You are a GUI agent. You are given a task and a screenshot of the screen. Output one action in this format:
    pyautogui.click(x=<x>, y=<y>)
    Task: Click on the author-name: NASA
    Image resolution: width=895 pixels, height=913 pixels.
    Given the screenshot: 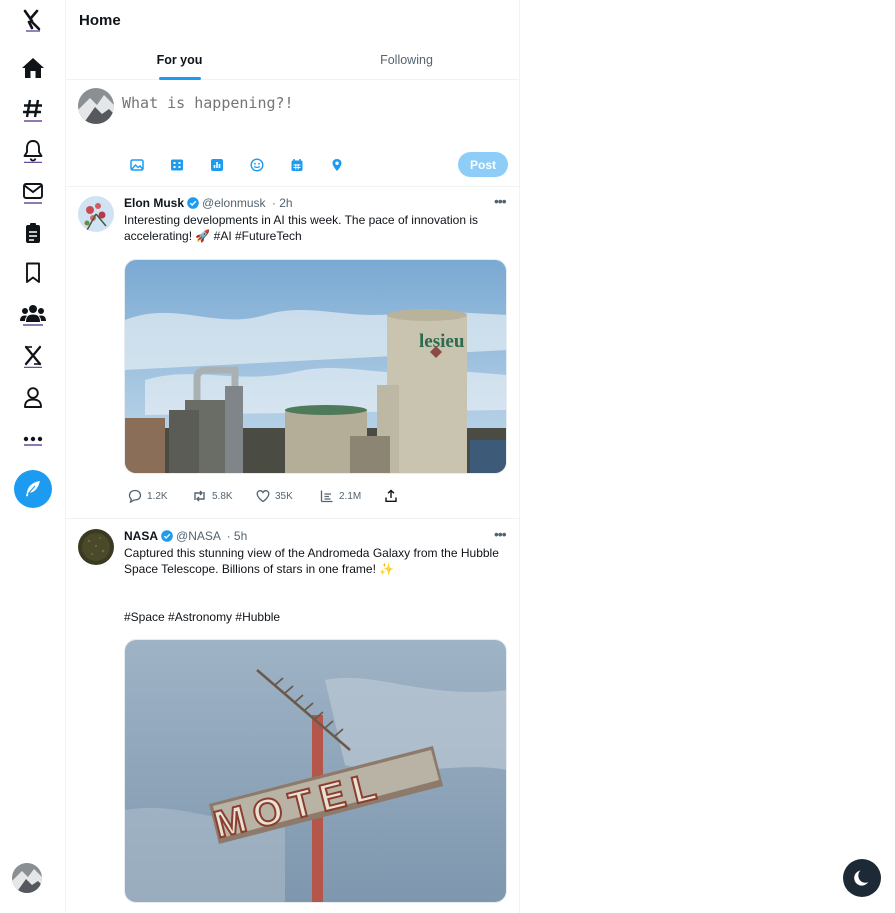 What is the action you would take?
    pyautogui.click(x=141, y=536)
    